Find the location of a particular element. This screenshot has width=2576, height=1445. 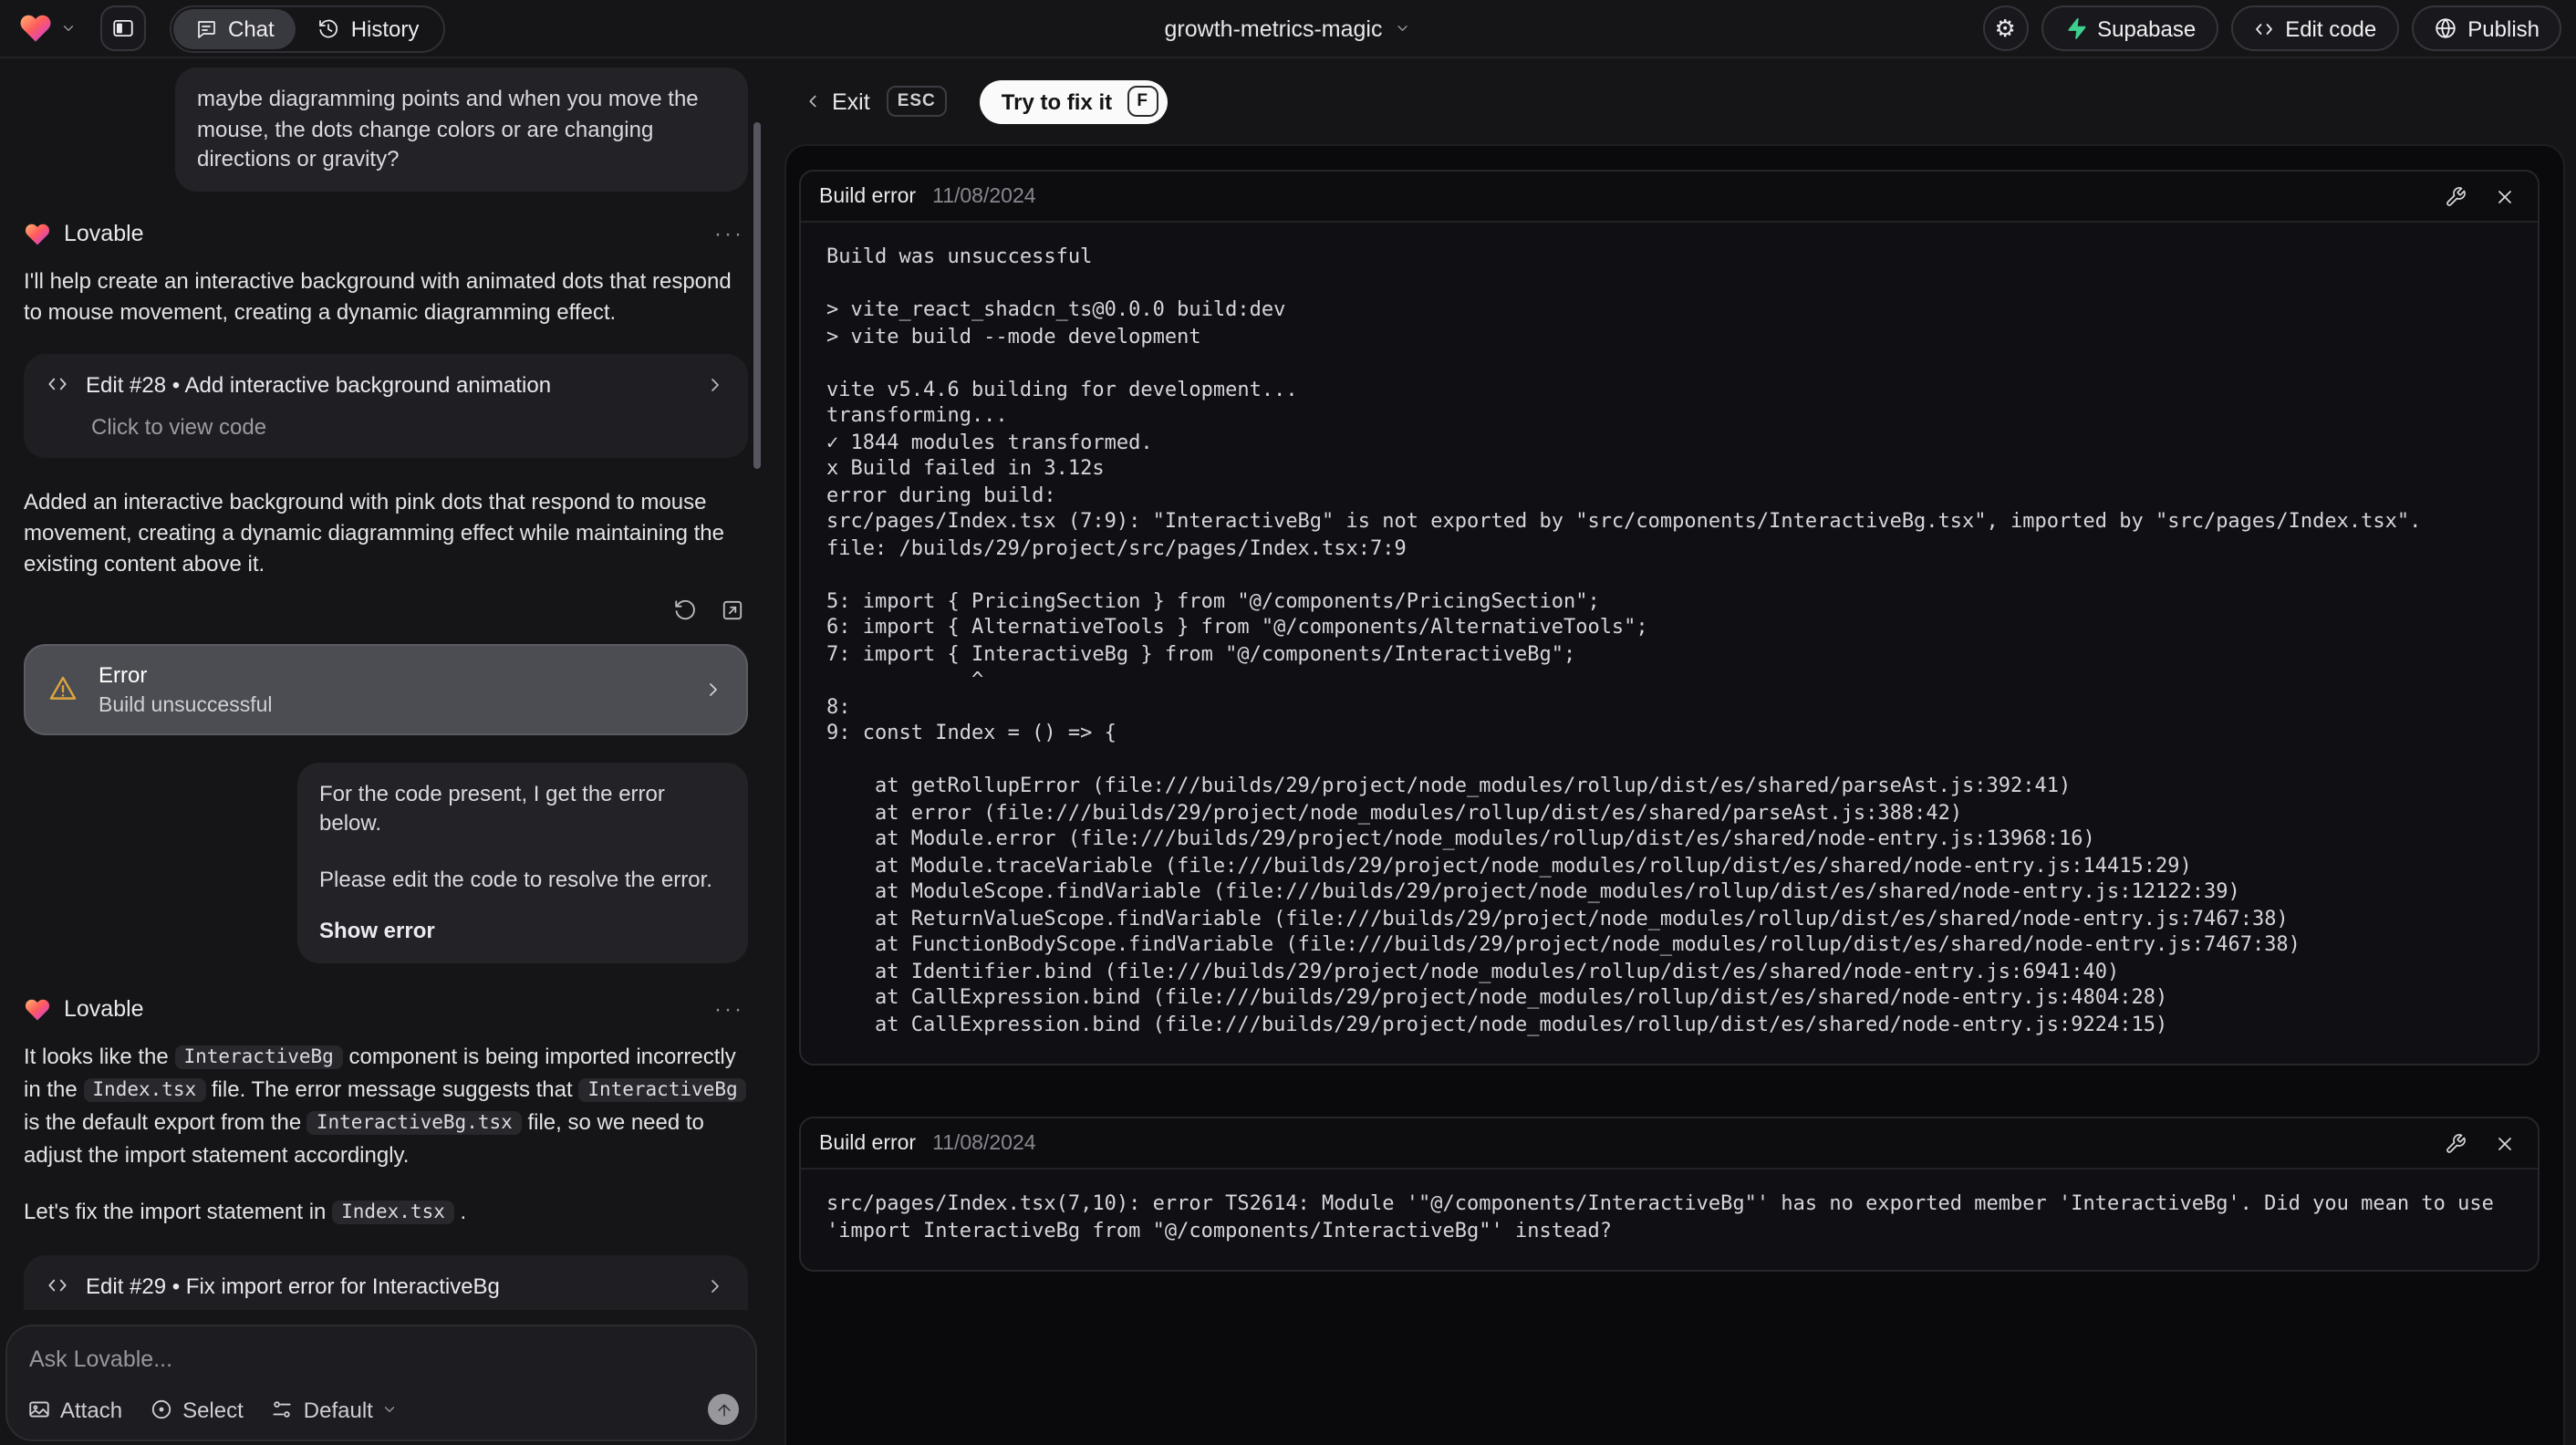

attach-label: Attach is located at coordinates (91, 1409).